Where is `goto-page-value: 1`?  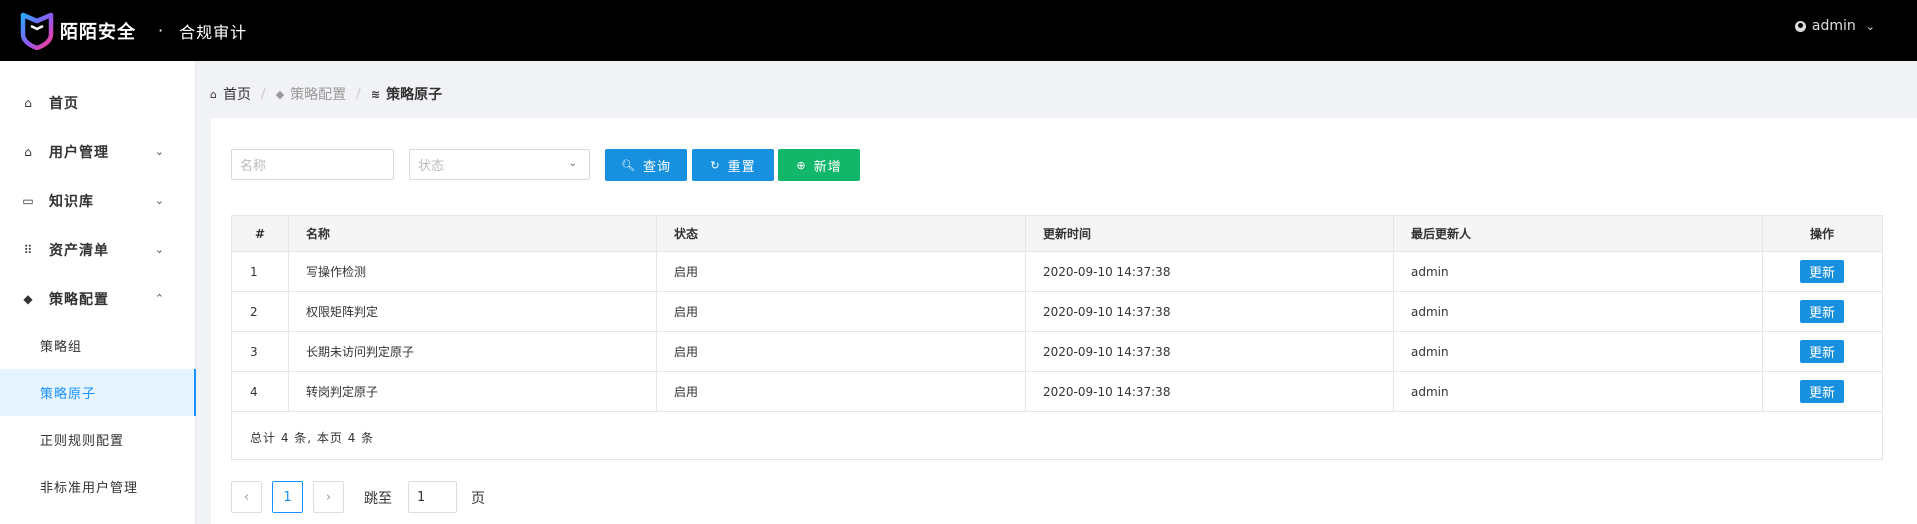 goto-page-value: 1 is located at coordinates (421, 497).